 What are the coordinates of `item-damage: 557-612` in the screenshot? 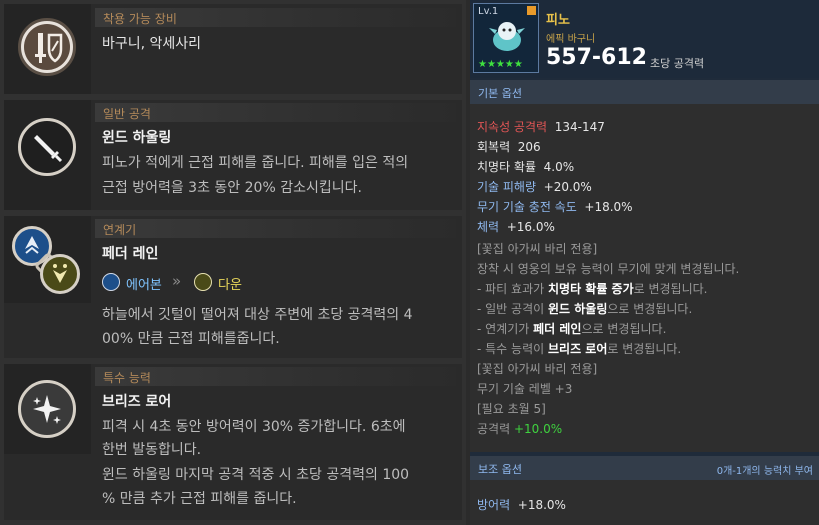 It's located at (596, 57).